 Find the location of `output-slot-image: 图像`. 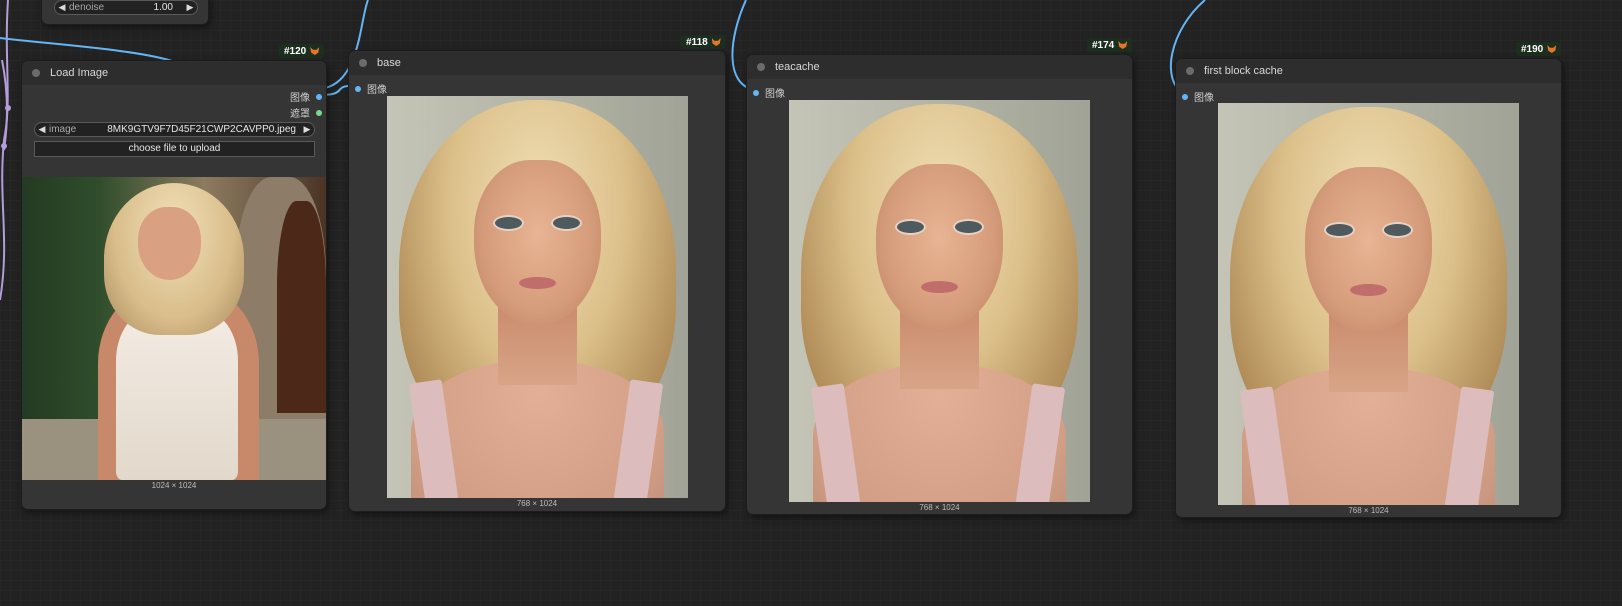

output-slot-image: 图像 is located at coordinates (306, 96).